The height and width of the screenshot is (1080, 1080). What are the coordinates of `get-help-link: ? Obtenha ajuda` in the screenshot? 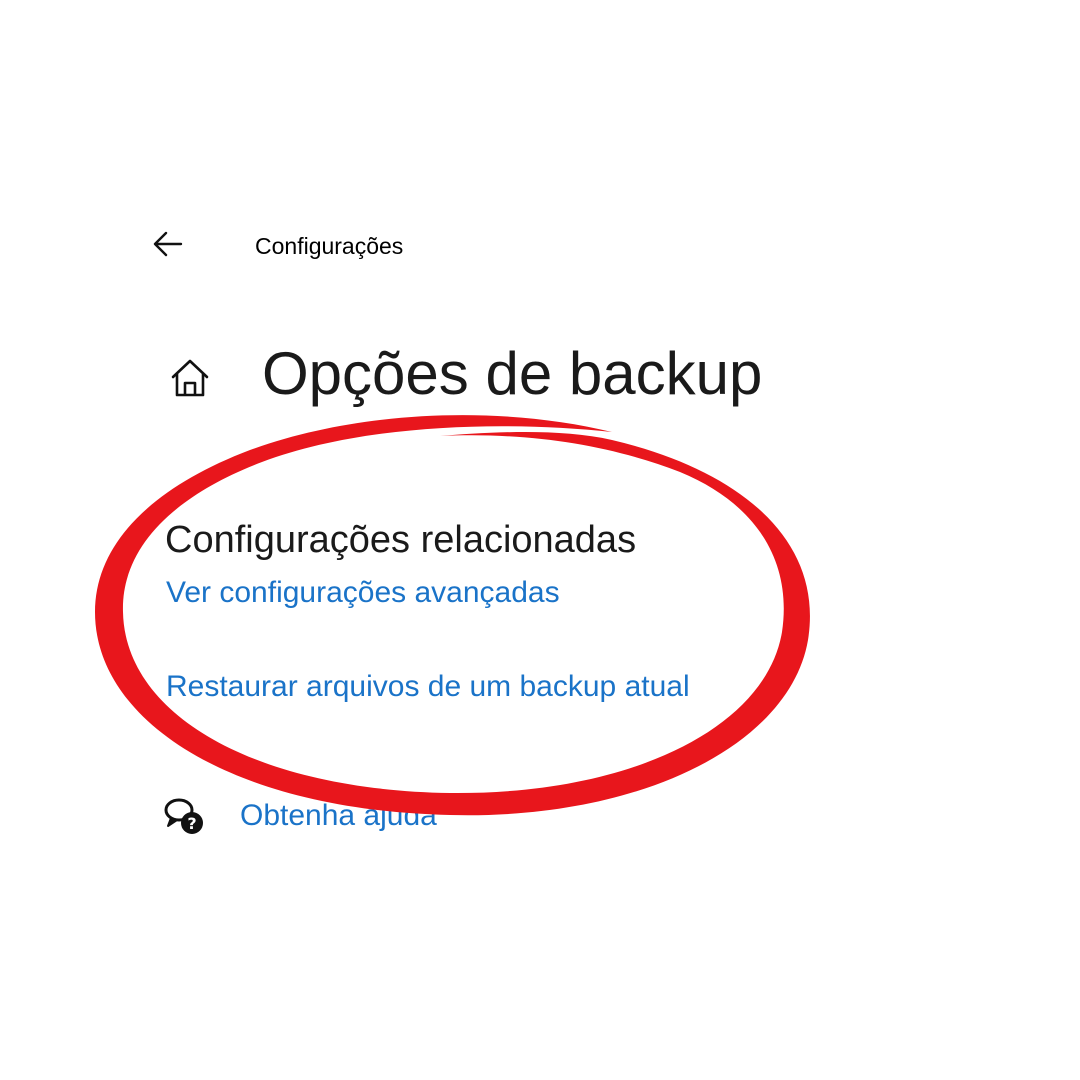 It's located at (299, 816).